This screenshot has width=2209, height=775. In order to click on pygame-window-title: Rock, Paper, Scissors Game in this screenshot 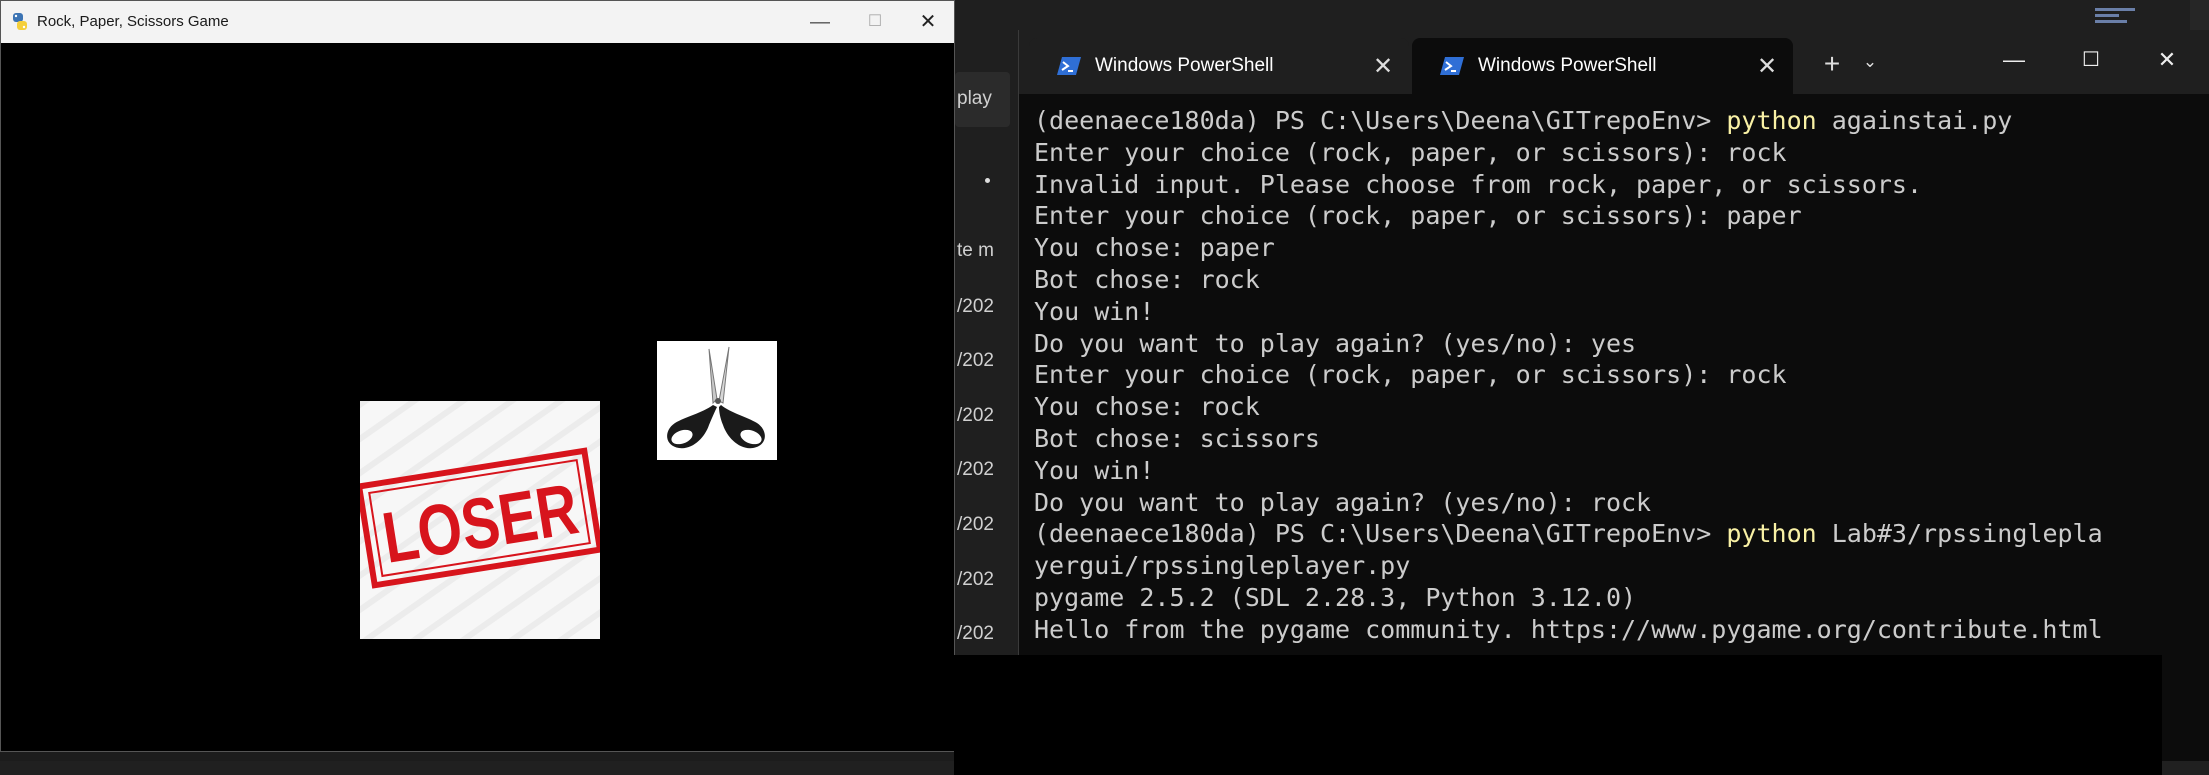, I will do `click(133, 21)`.